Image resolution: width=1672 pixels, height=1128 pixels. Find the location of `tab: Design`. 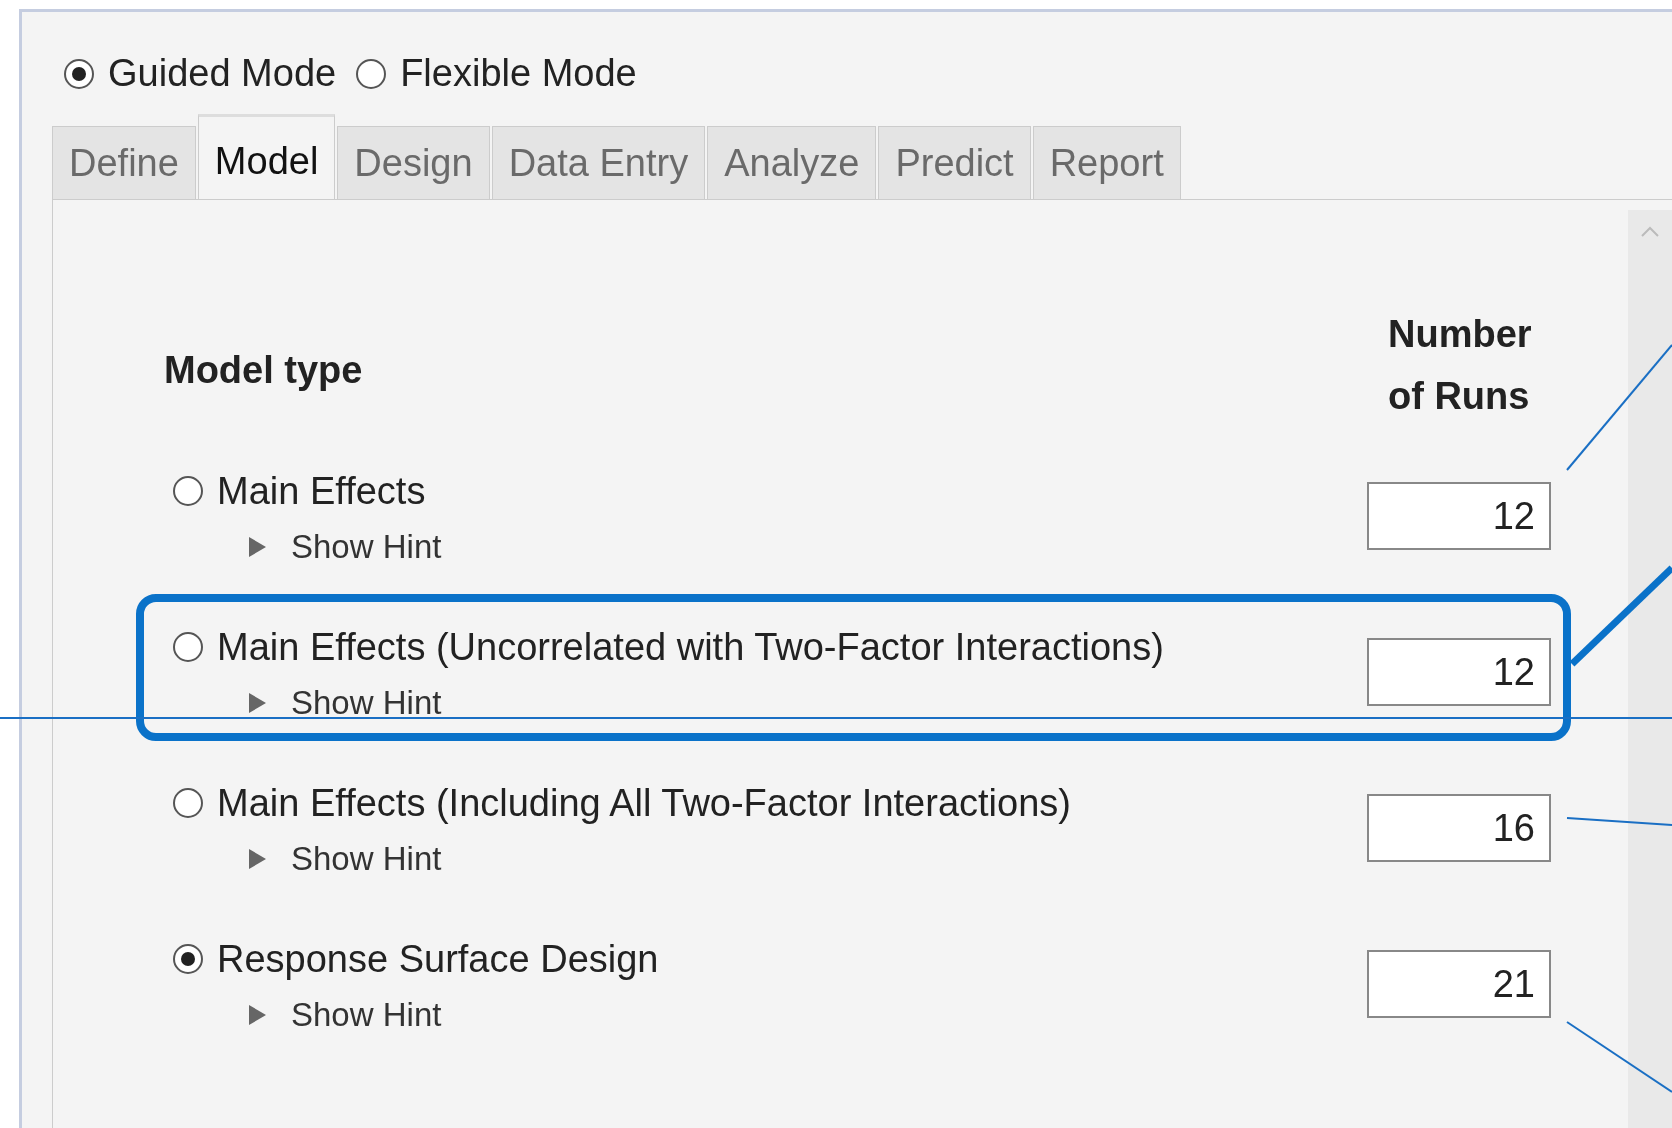

tab: Design is located at coordinates (413, 162).